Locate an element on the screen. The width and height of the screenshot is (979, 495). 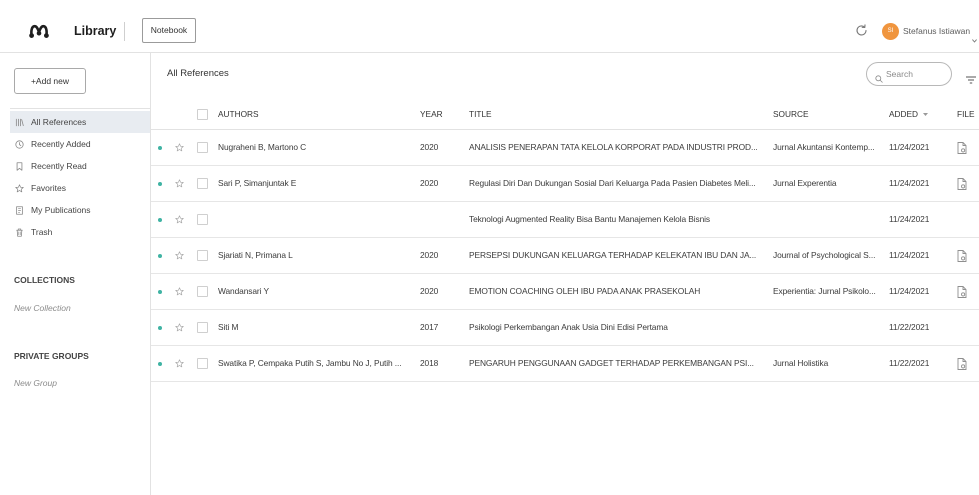
sidebar-item-my-publications: My Publications is located at coordinates (80, 210).